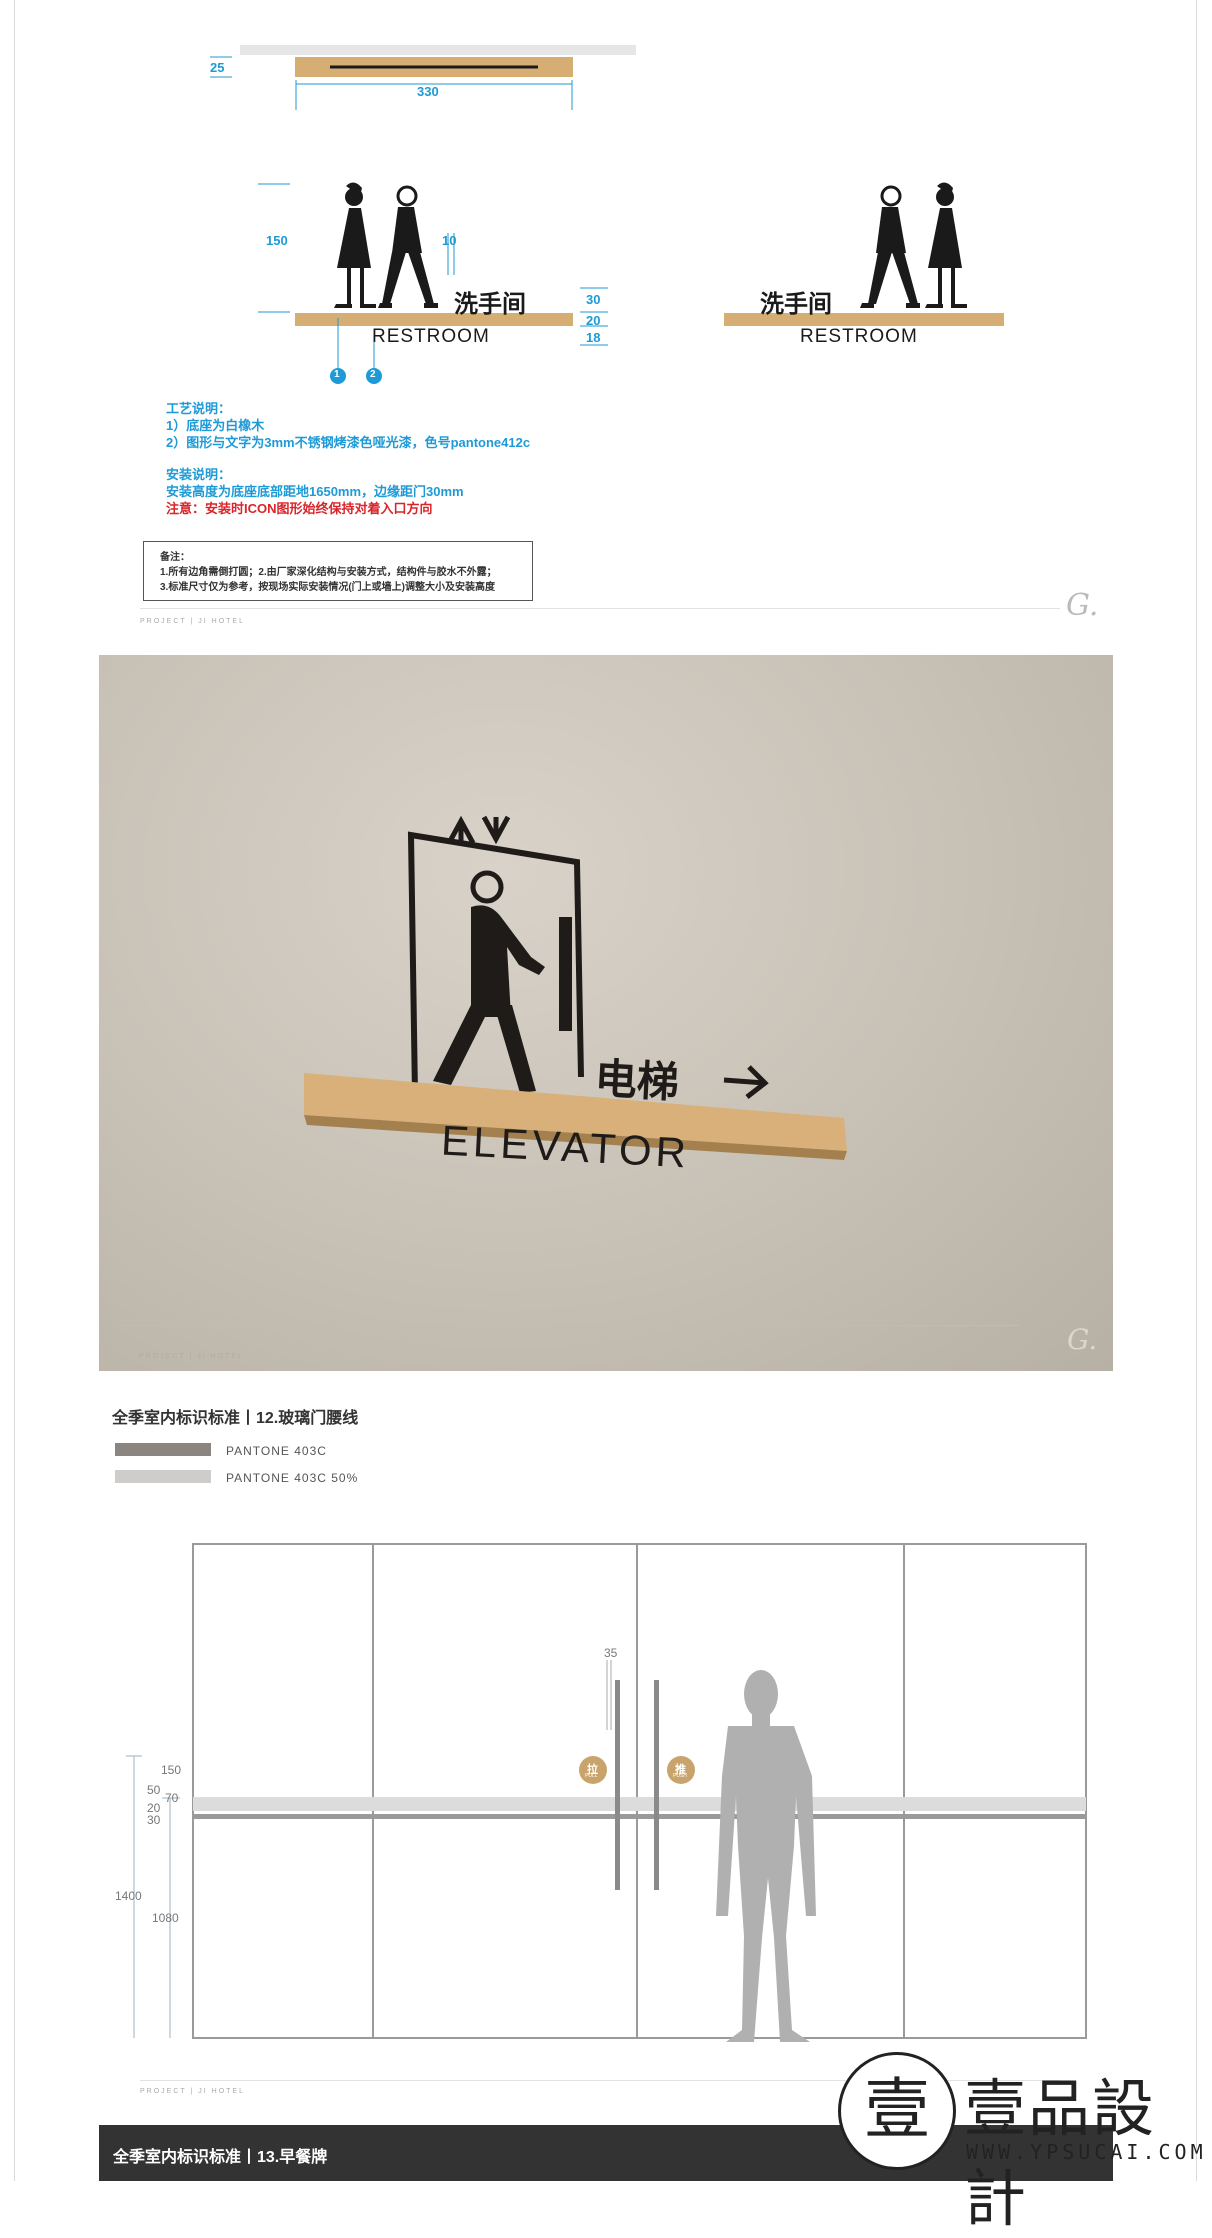  I want to click on elevator-walking-man, so click(489, 981).